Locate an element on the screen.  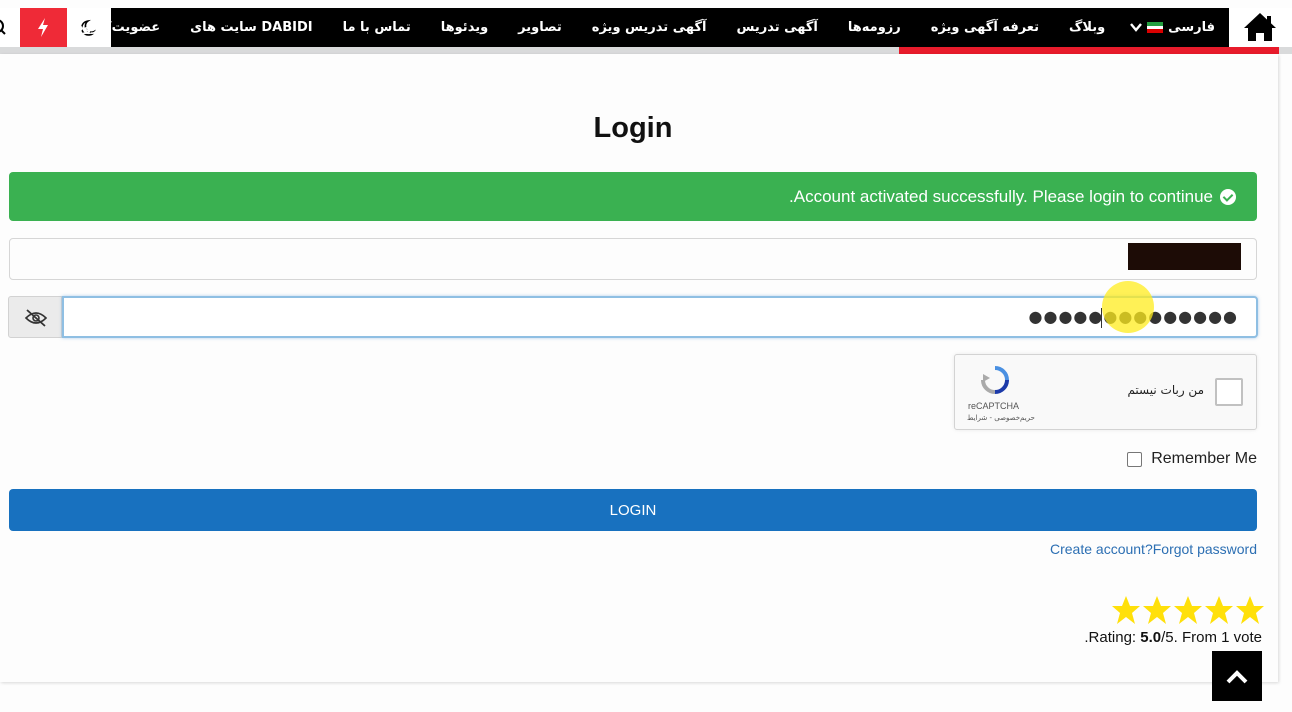
rating-prefix: .Rating: is located at coordinates (1112, 637).